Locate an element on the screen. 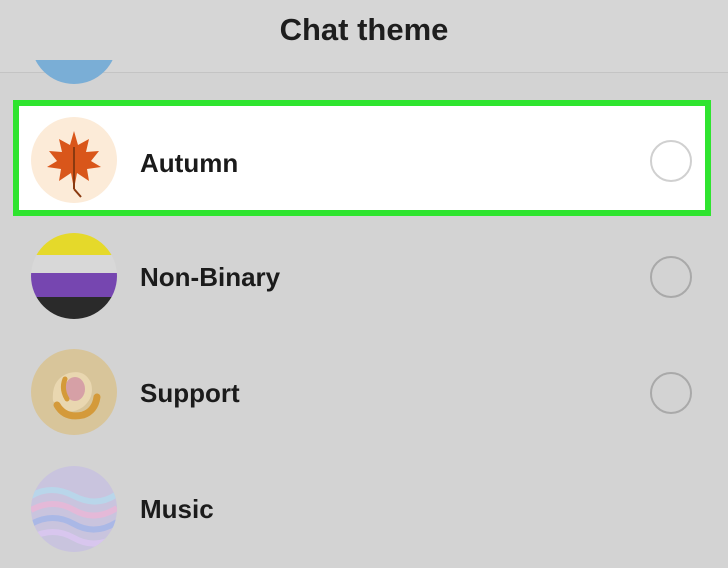  page-title: Chat theme is located at coordinates (364, 29).